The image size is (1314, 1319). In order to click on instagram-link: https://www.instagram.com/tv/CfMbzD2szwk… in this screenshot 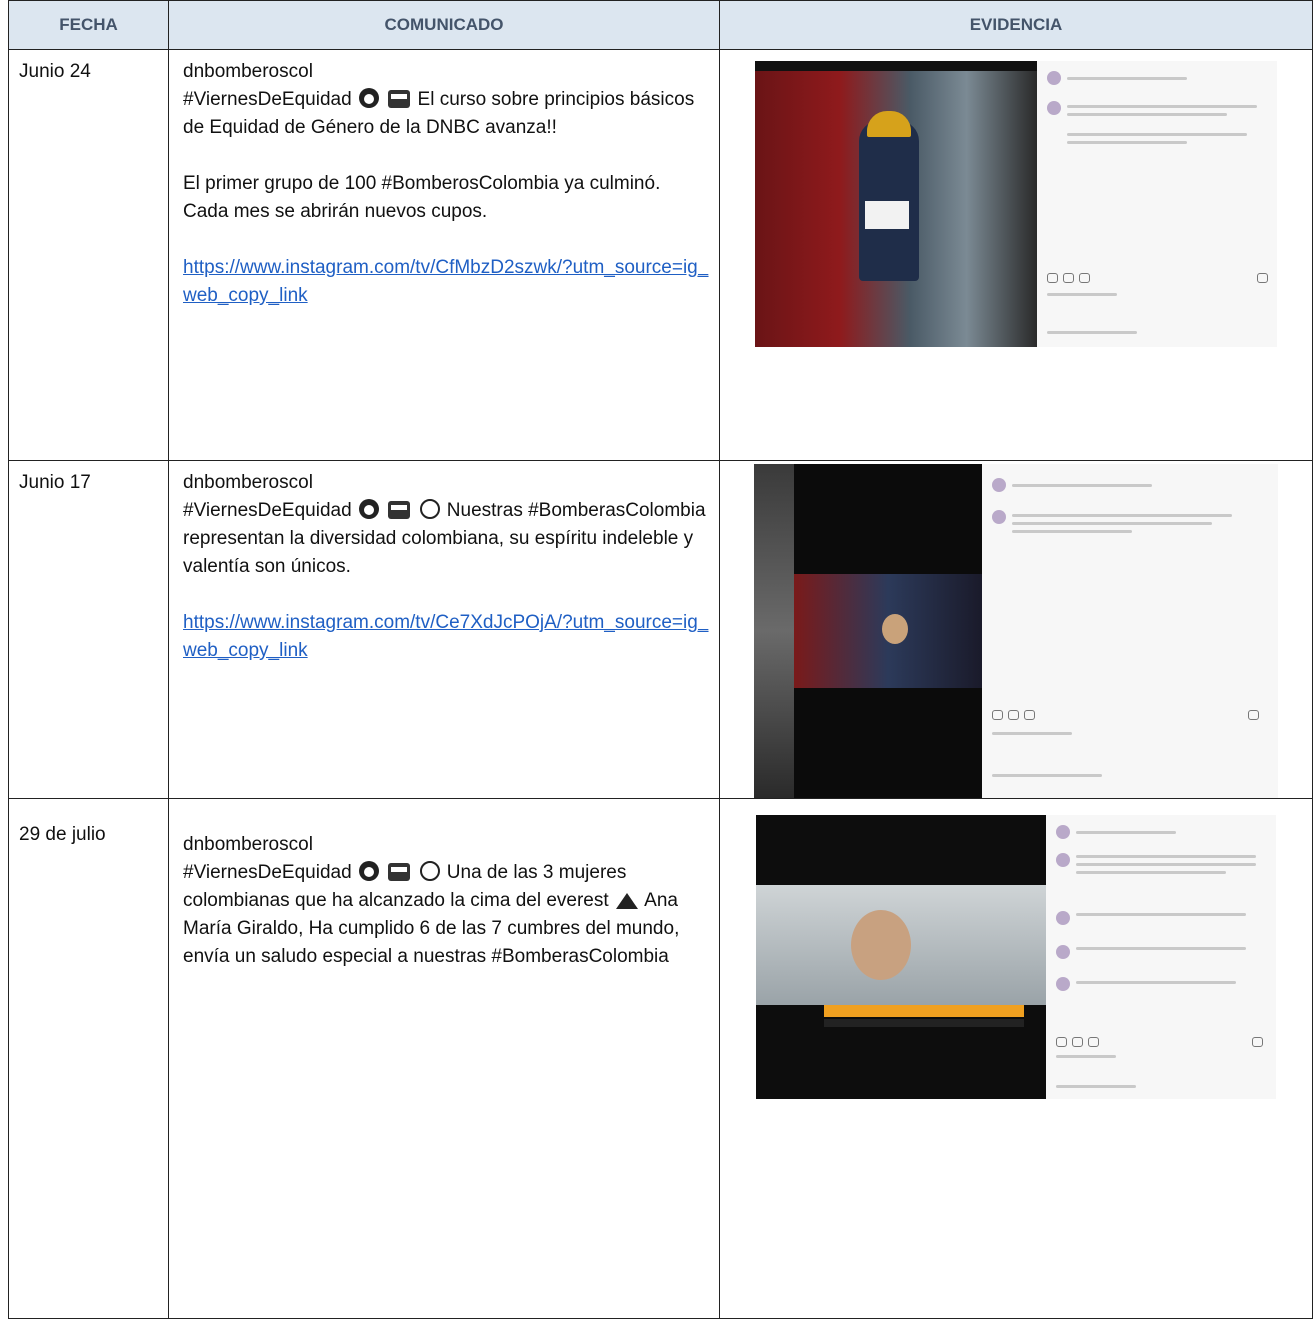, I will do `click(445, 281)`.